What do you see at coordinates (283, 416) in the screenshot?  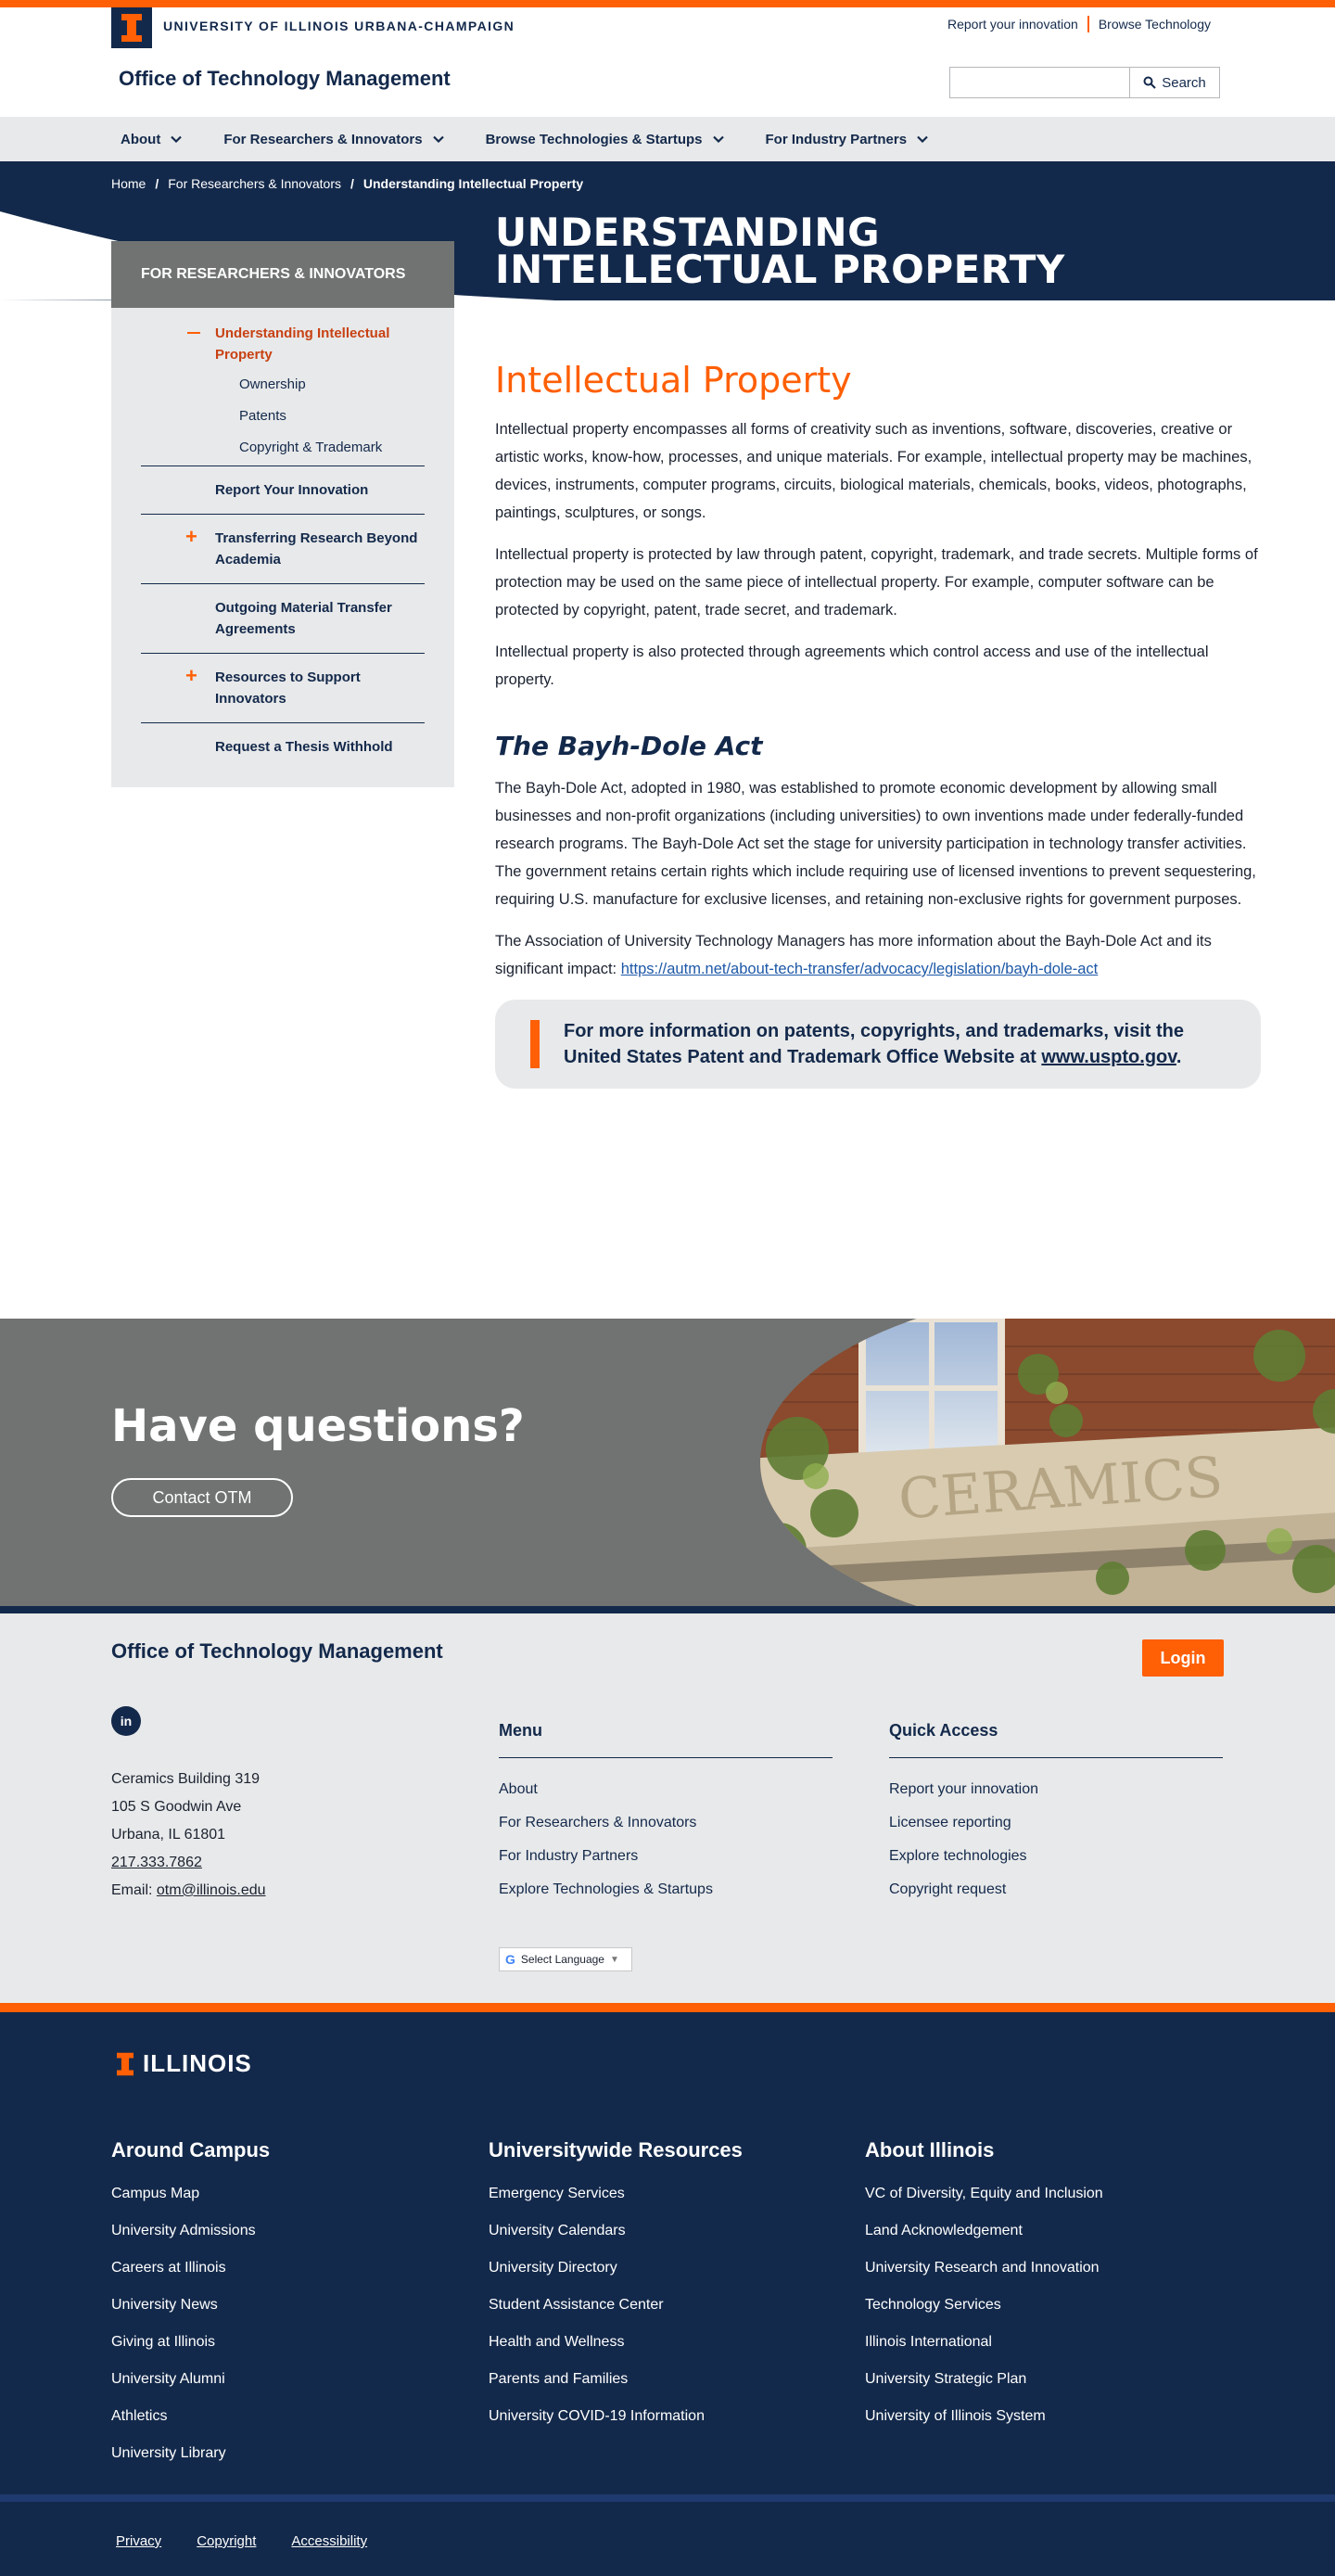 I see `sidebar-subitem-patents: Patents` at bounding box center [283, 416].